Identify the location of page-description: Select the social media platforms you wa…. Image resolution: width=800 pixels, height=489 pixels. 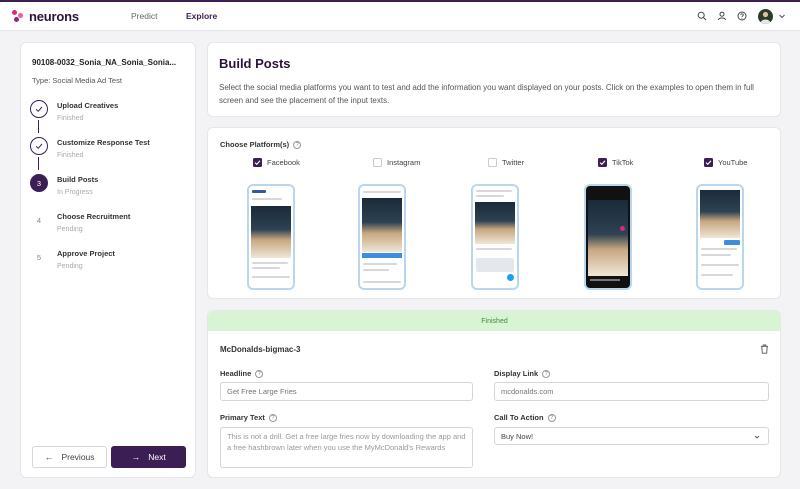
(486, 94).